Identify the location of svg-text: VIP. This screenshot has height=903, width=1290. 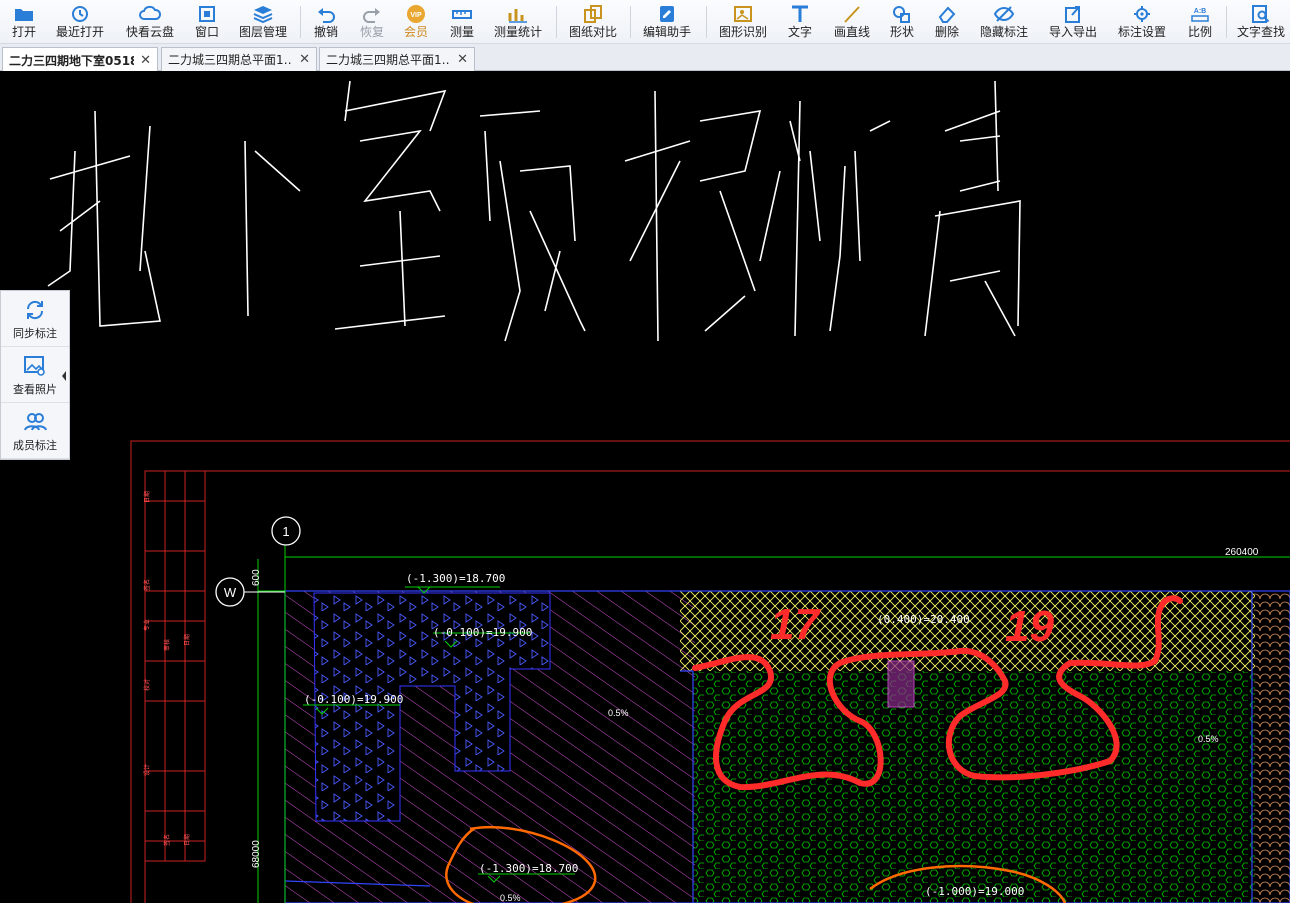
(416, 15).